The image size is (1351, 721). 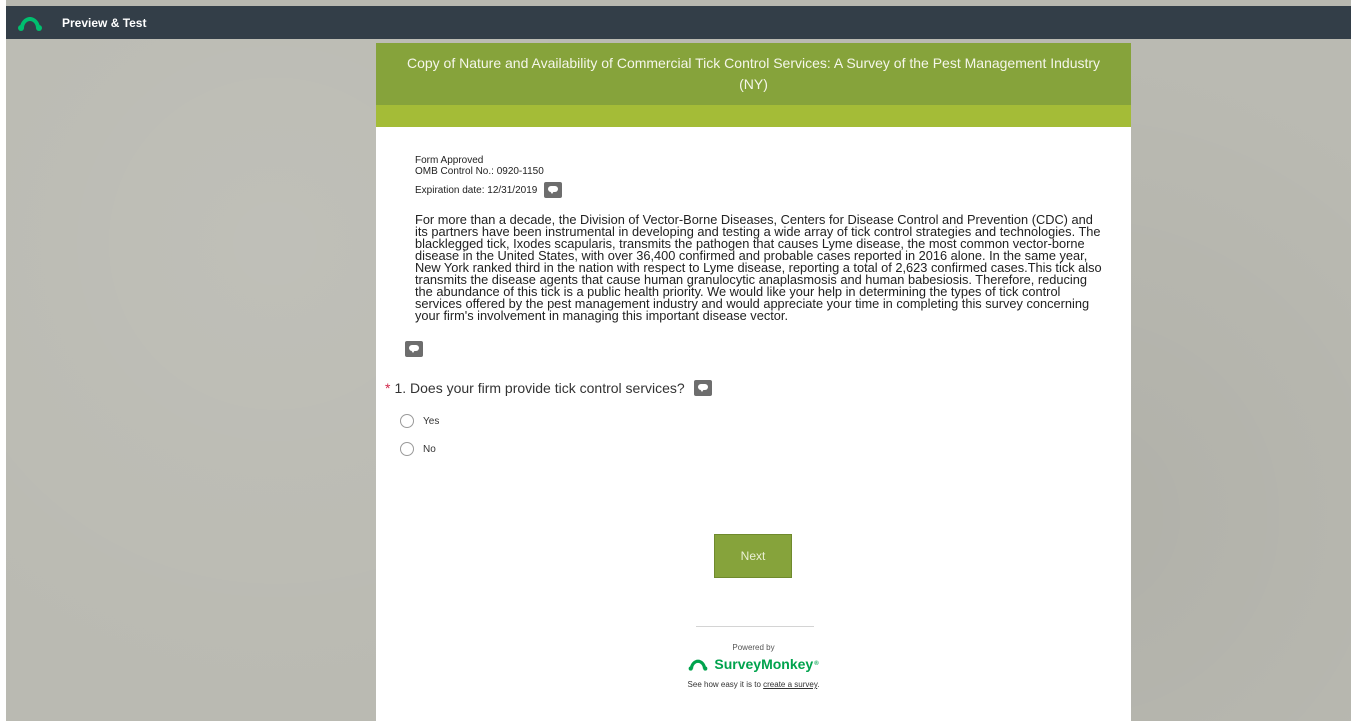 What do you see at coordinates (725, 684) in the screenshot?
I see `tagline-prefix: See how easy it is to` at bounding box center [725, 684].